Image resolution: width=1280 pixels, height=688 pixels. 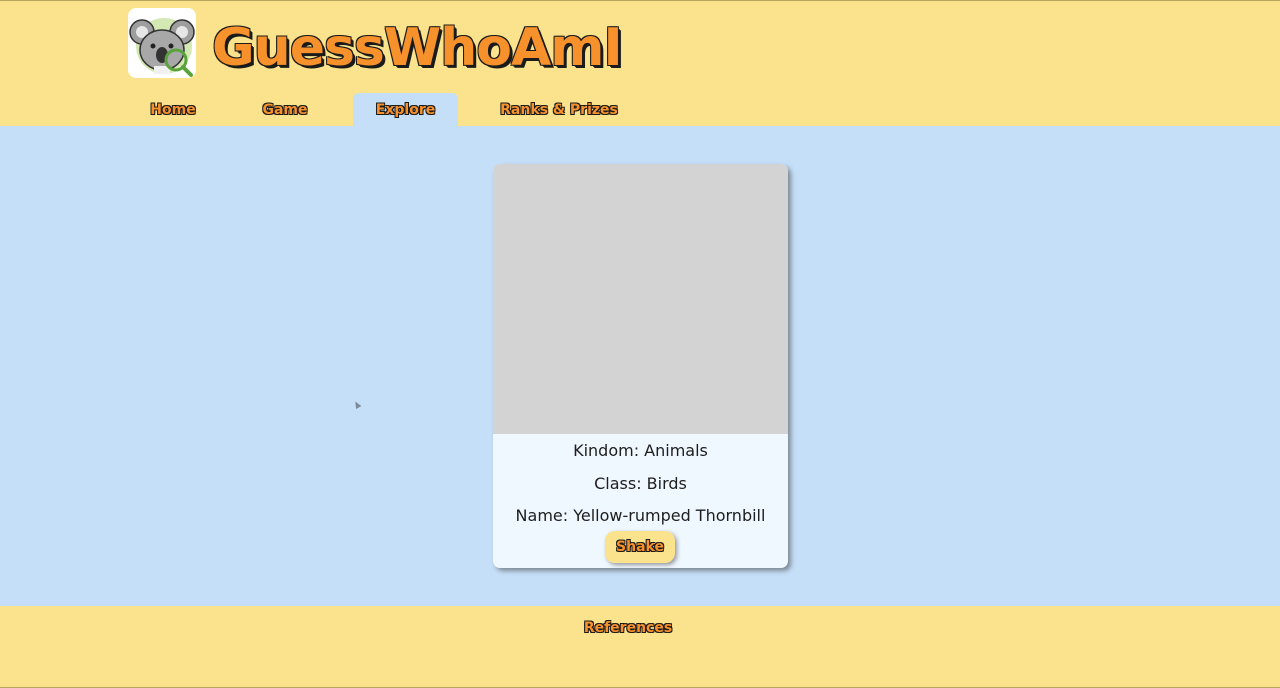 What do you see at coordinates (173, 110) in the screenshot?
I see `nav-home: Home` at bounding box center [173, 110].